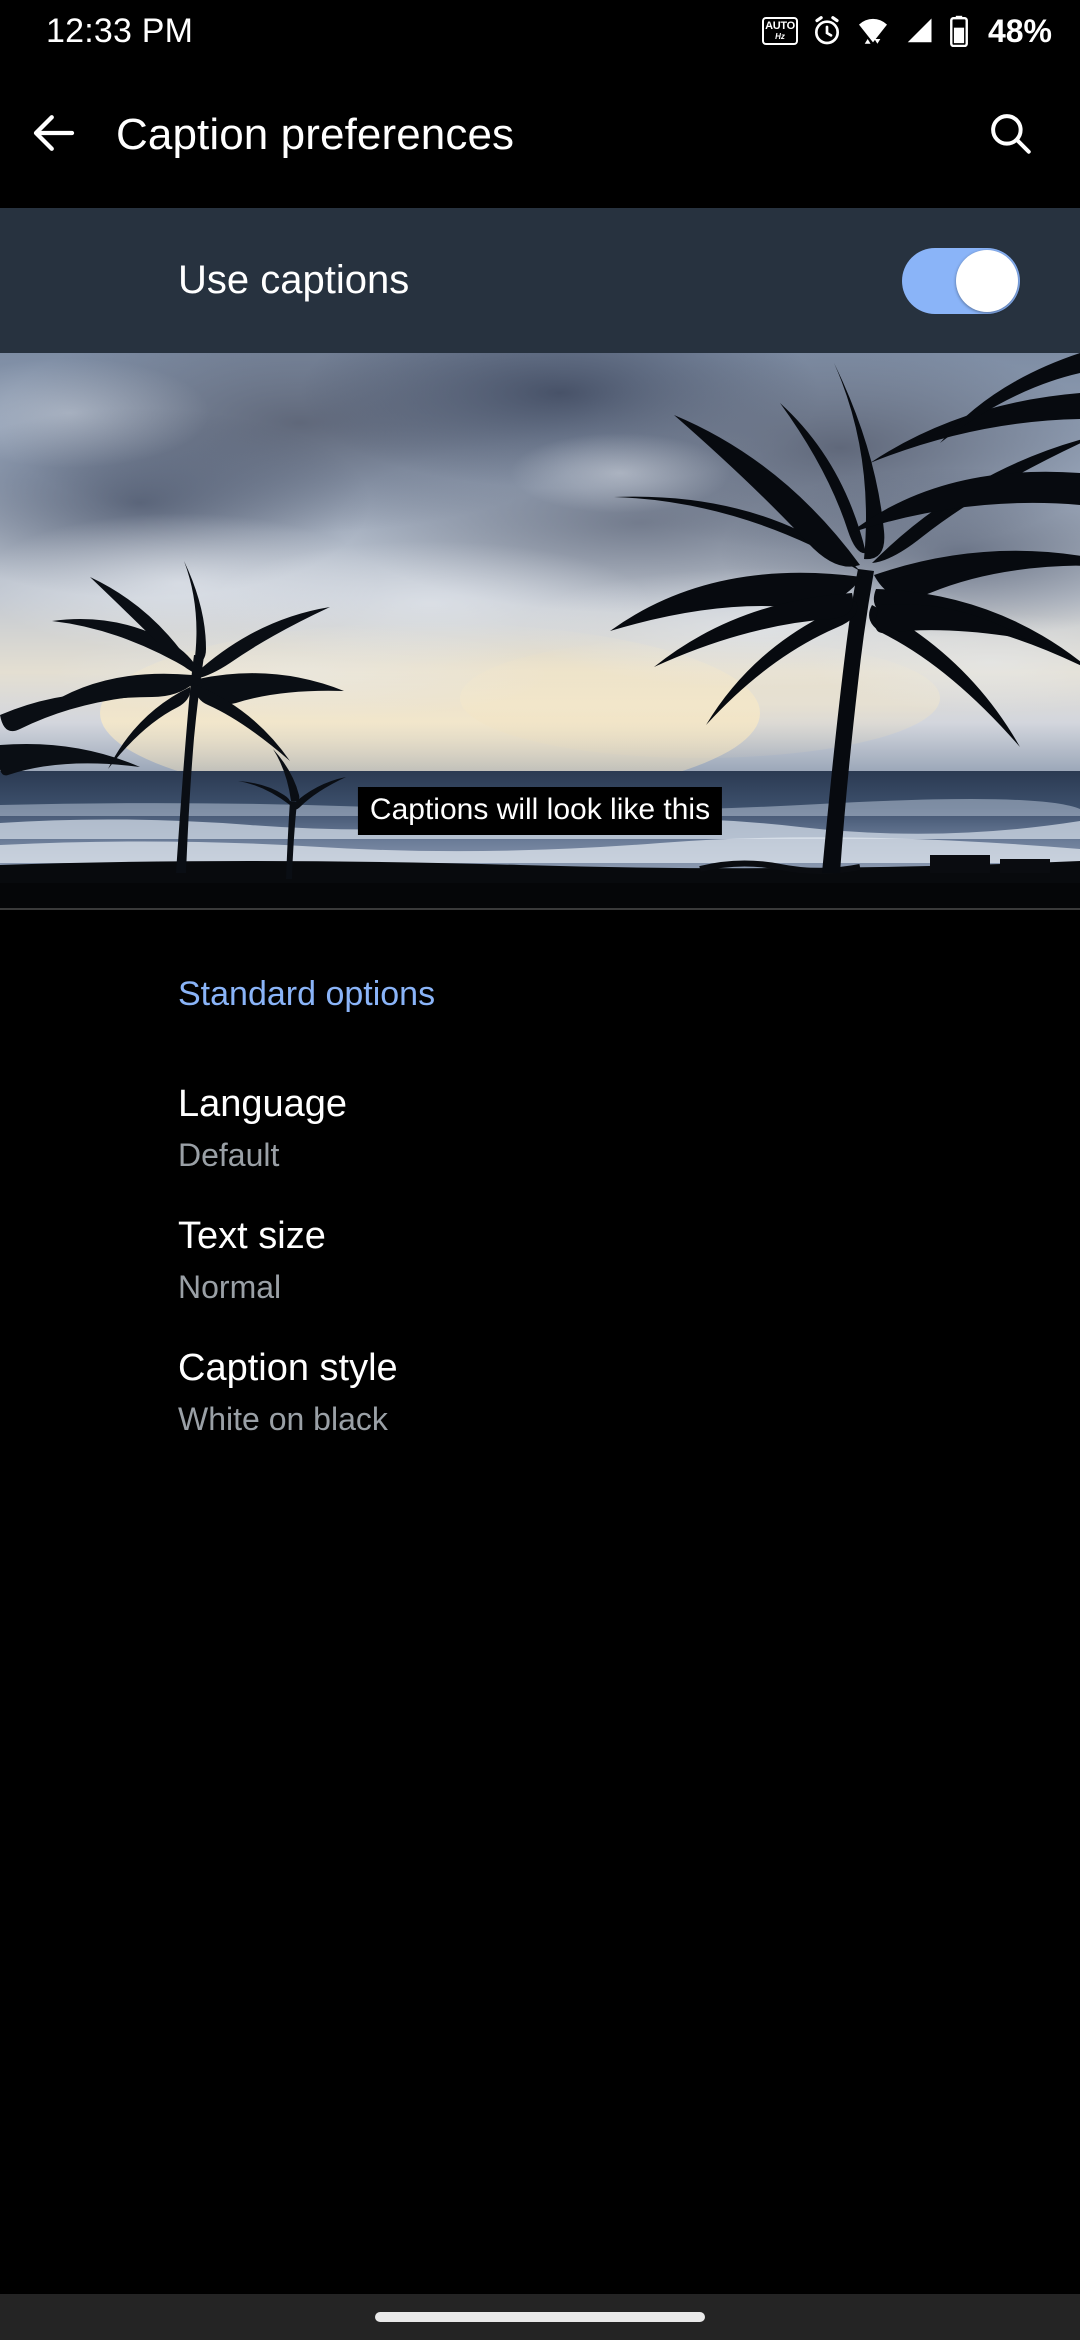  Describe the element at coordinates (919, 31) in the screenshot. I see `cellular-signal-icon` at that location.